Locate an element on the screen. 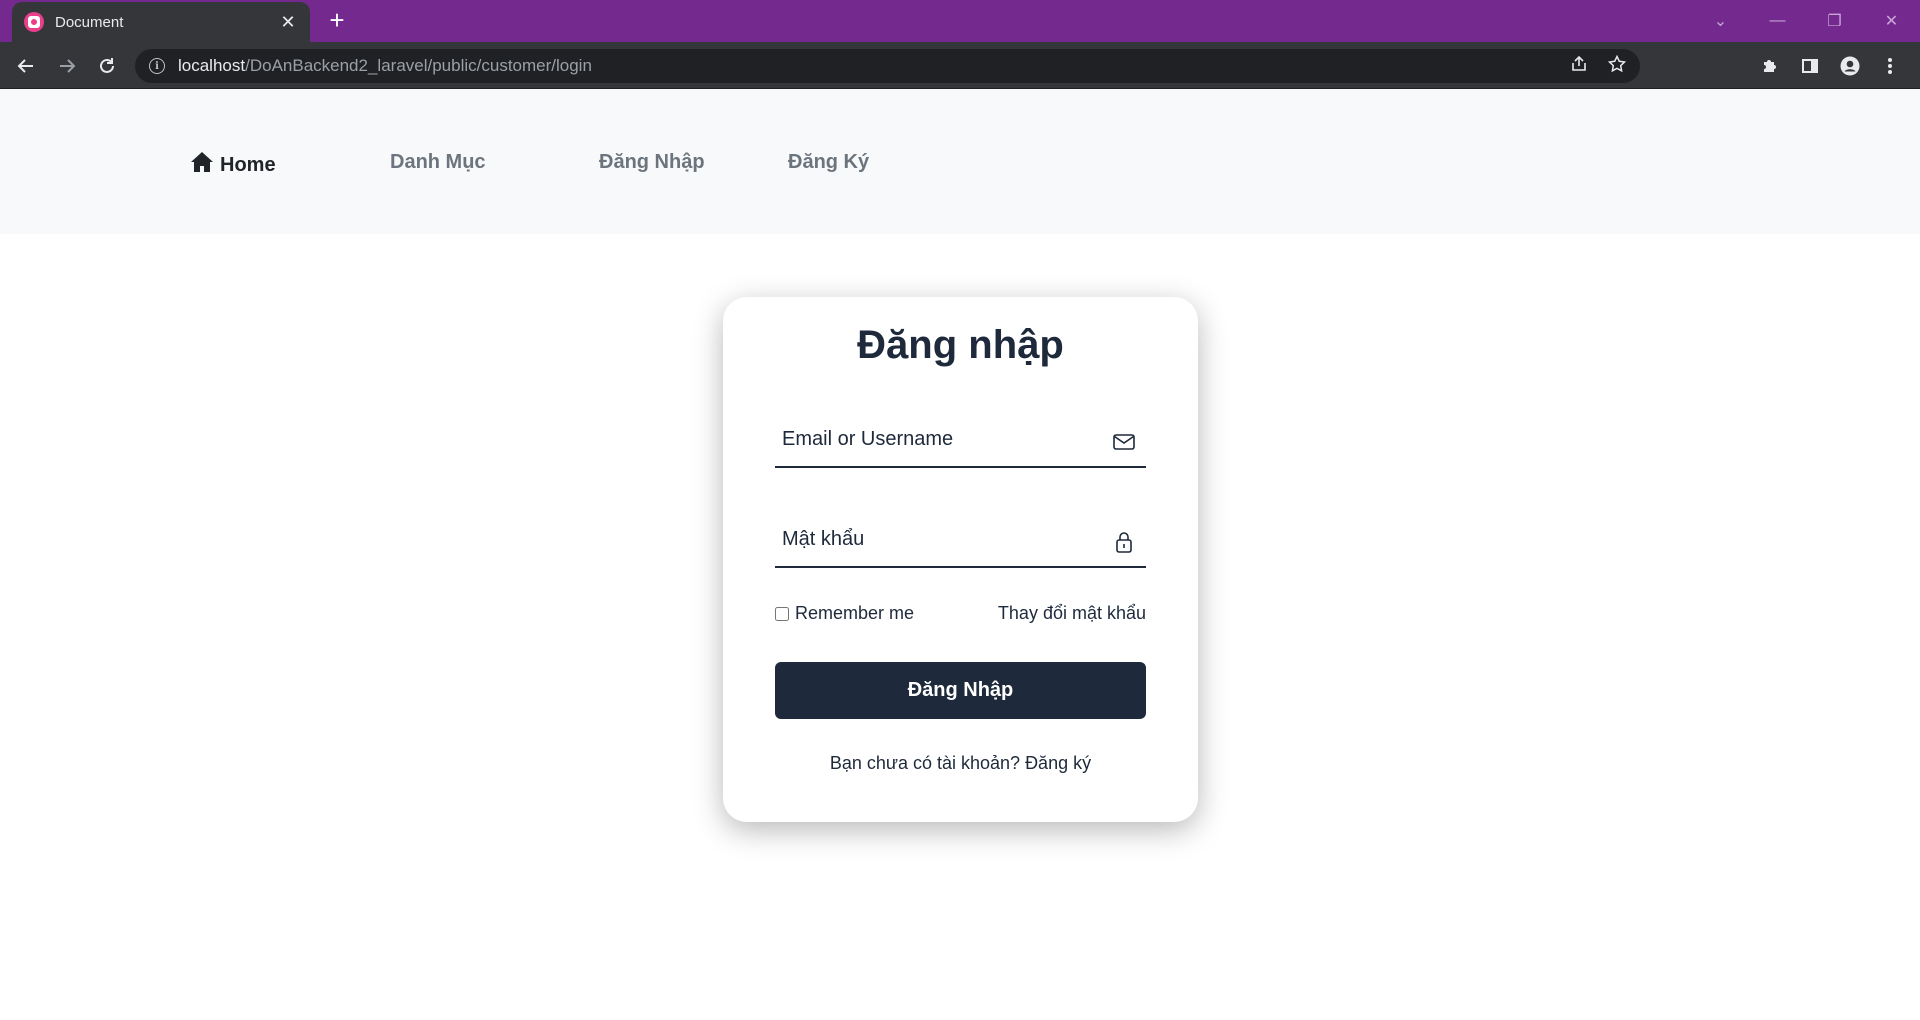  site-navbar: Home Danh Mục Đăng Nhập Đăng Ký is located at coordinates (960, 161).